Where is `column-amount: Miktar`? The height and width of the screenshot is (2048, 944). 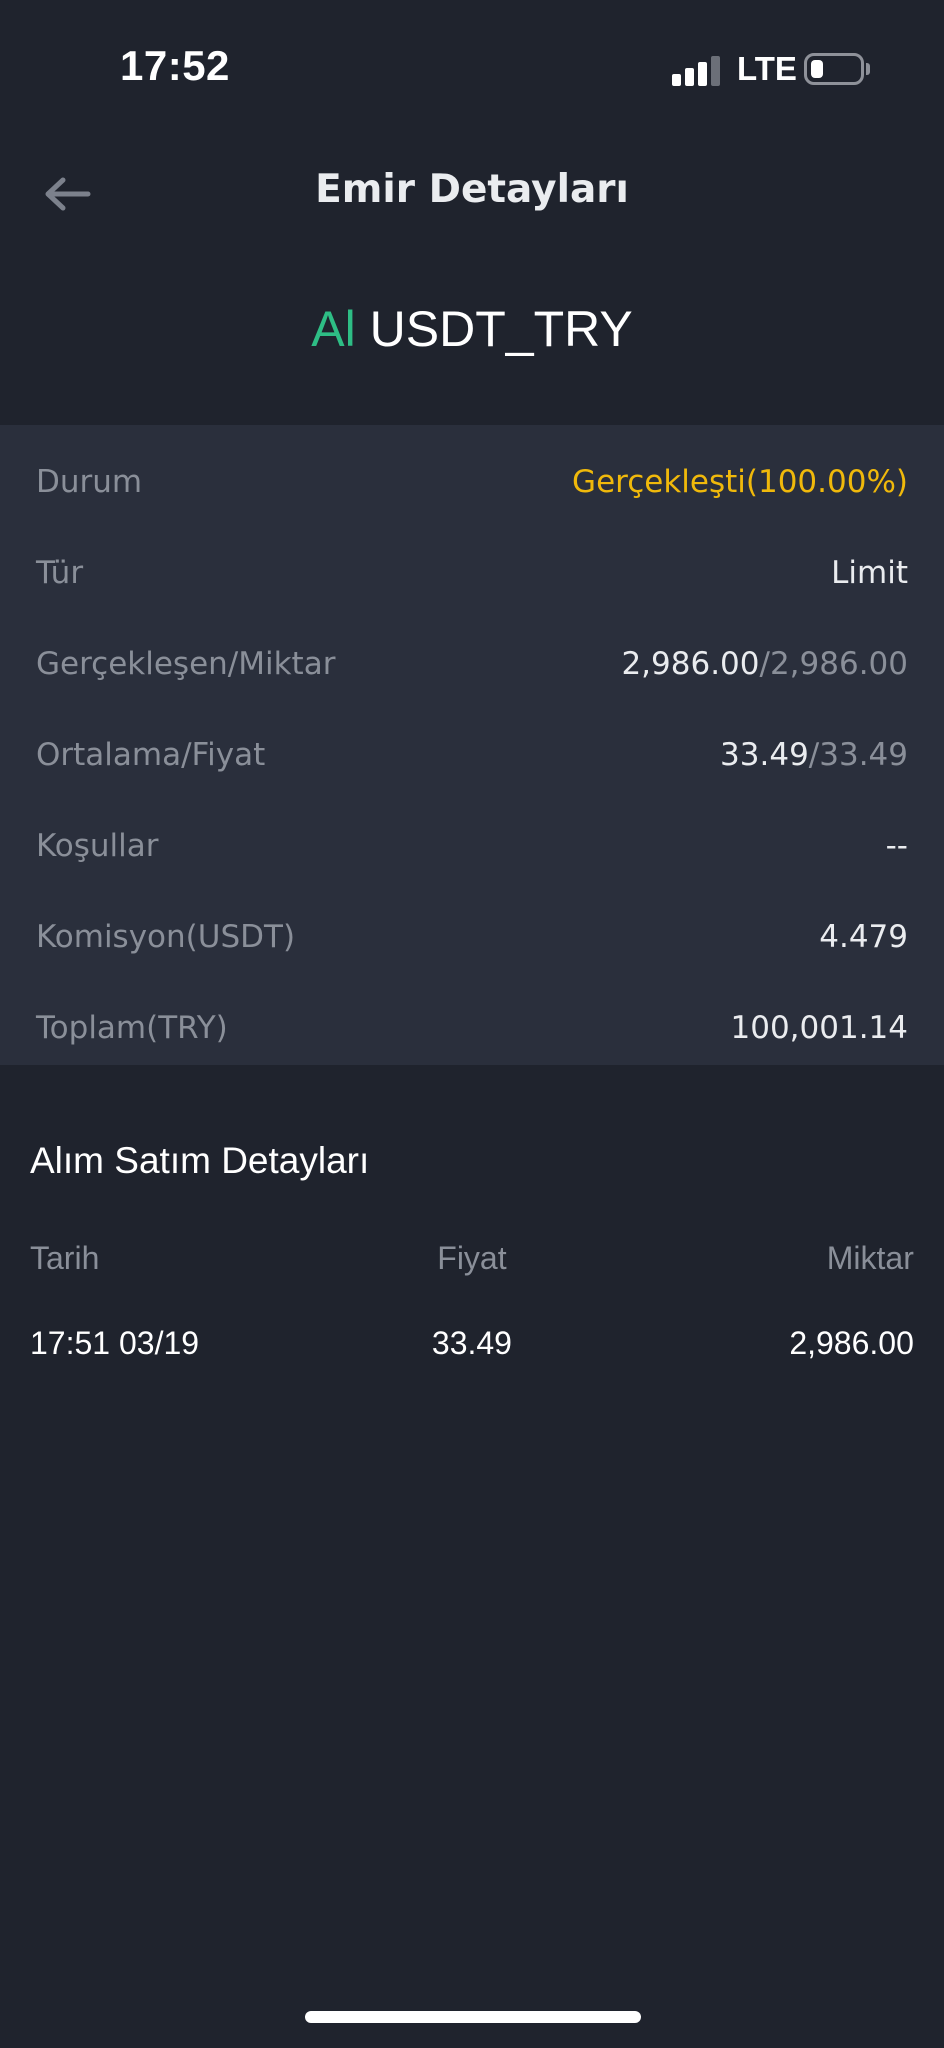
column-amount: Miktar is located at coordinates (870, 1257).